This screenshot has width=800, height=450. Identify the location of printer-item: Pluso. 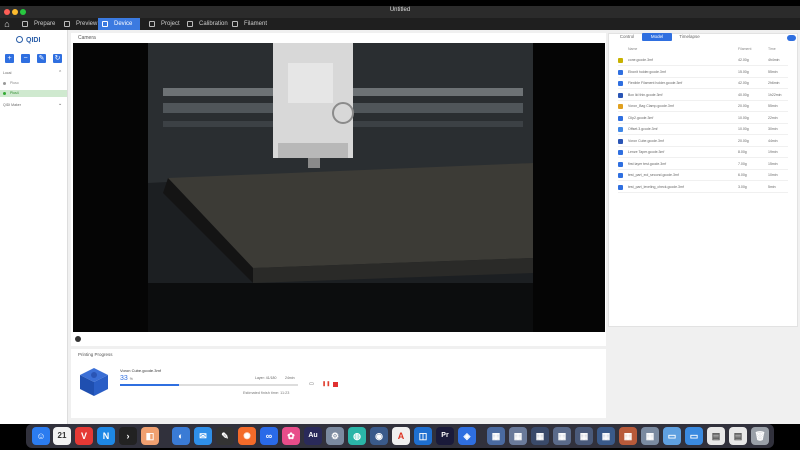
(33, 83).